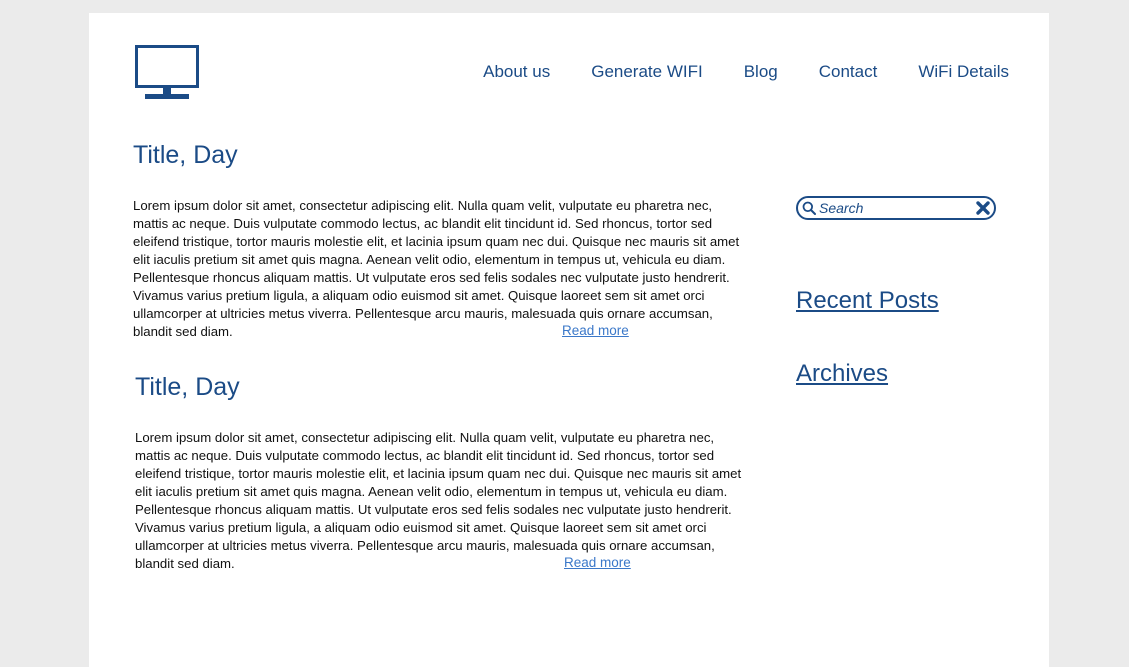  I want to click on nav-item-generate-wifi: Generate WIFI, so click(646, 72).